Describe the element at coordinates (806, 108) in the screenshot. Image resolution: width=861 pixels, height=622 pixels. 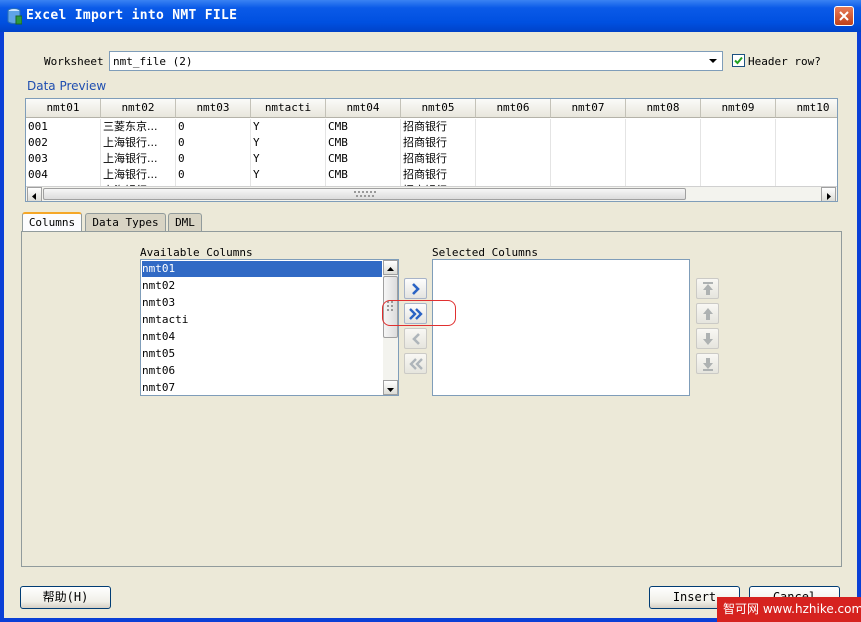
I see `column-header: nmt10` at that location.